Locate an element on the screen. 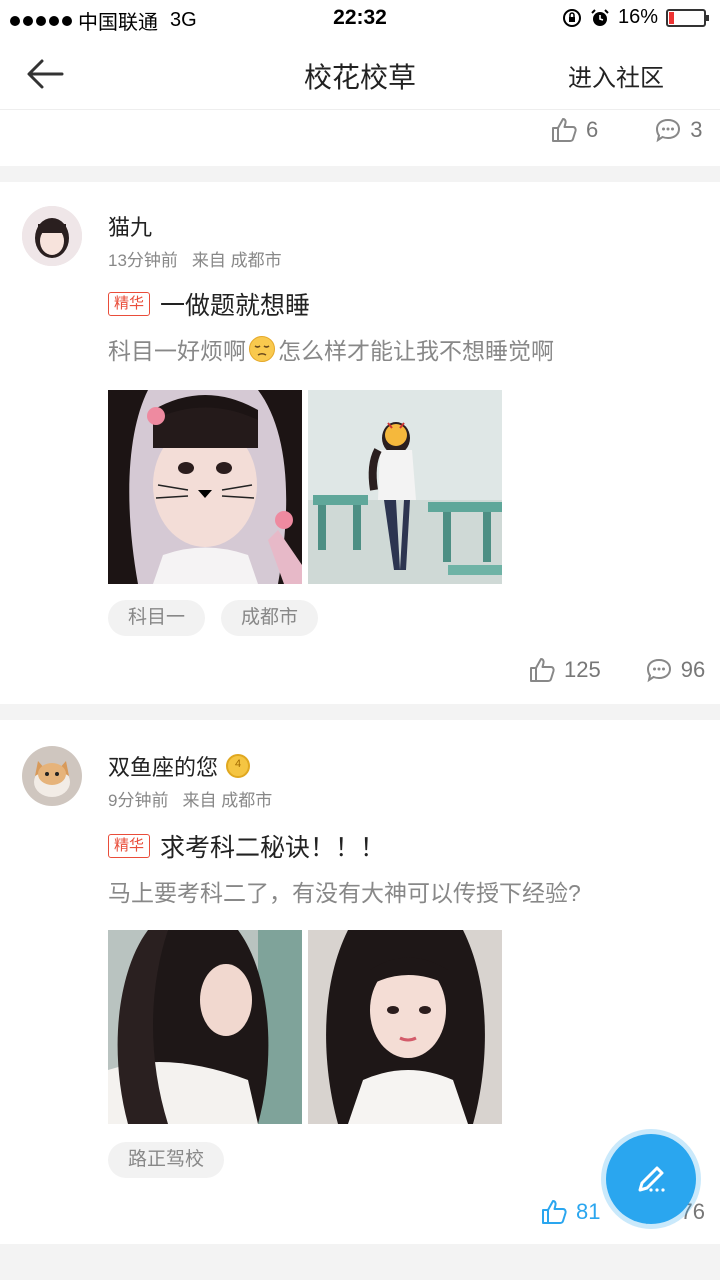 This screenshot has height=1280, width=720. nav-bar: 校花校草 进入社区 is located at coordinates (360, 73).